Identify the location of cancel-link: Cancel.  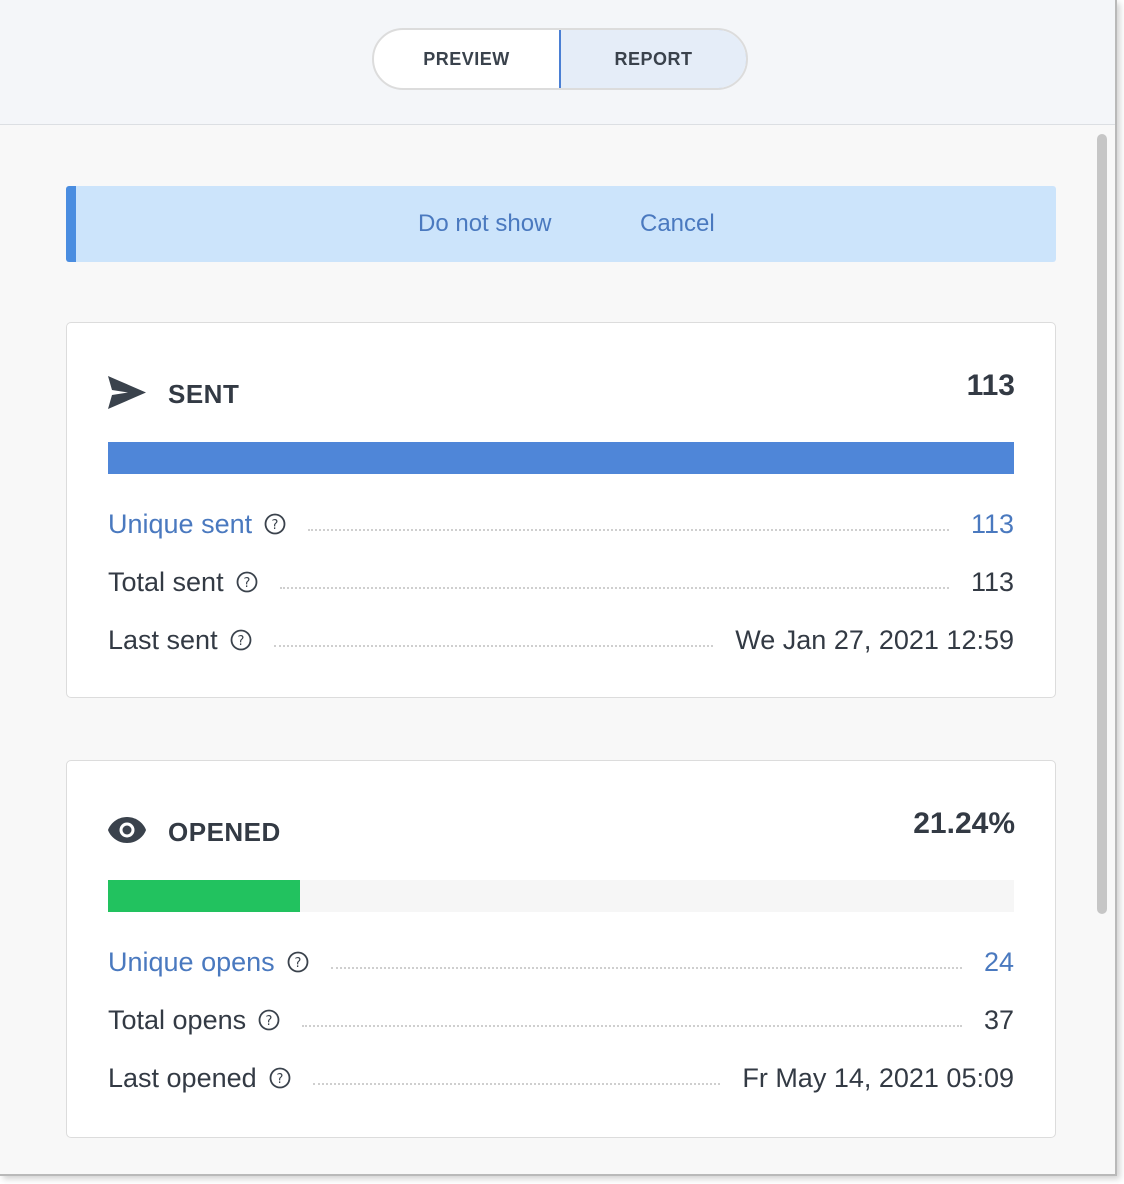
(677, 224).